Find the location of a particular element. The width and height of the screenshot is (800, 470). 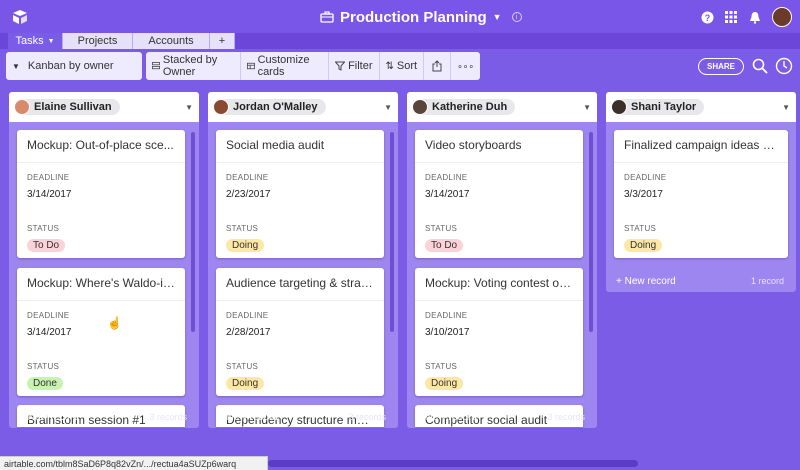

plus-icon: + is located at coordinates (222, 41).